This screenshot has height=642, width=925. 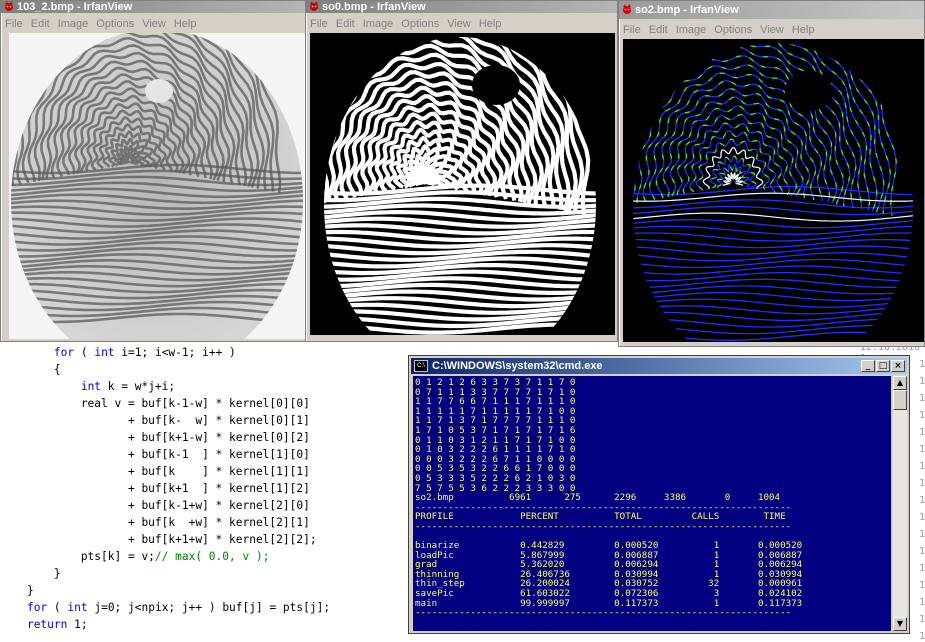 What do you see at coordinates (175, 352) in the screenshot?
I see `code-text: i=1; i<w-1; i++ )` at bounding box center [175, 352].